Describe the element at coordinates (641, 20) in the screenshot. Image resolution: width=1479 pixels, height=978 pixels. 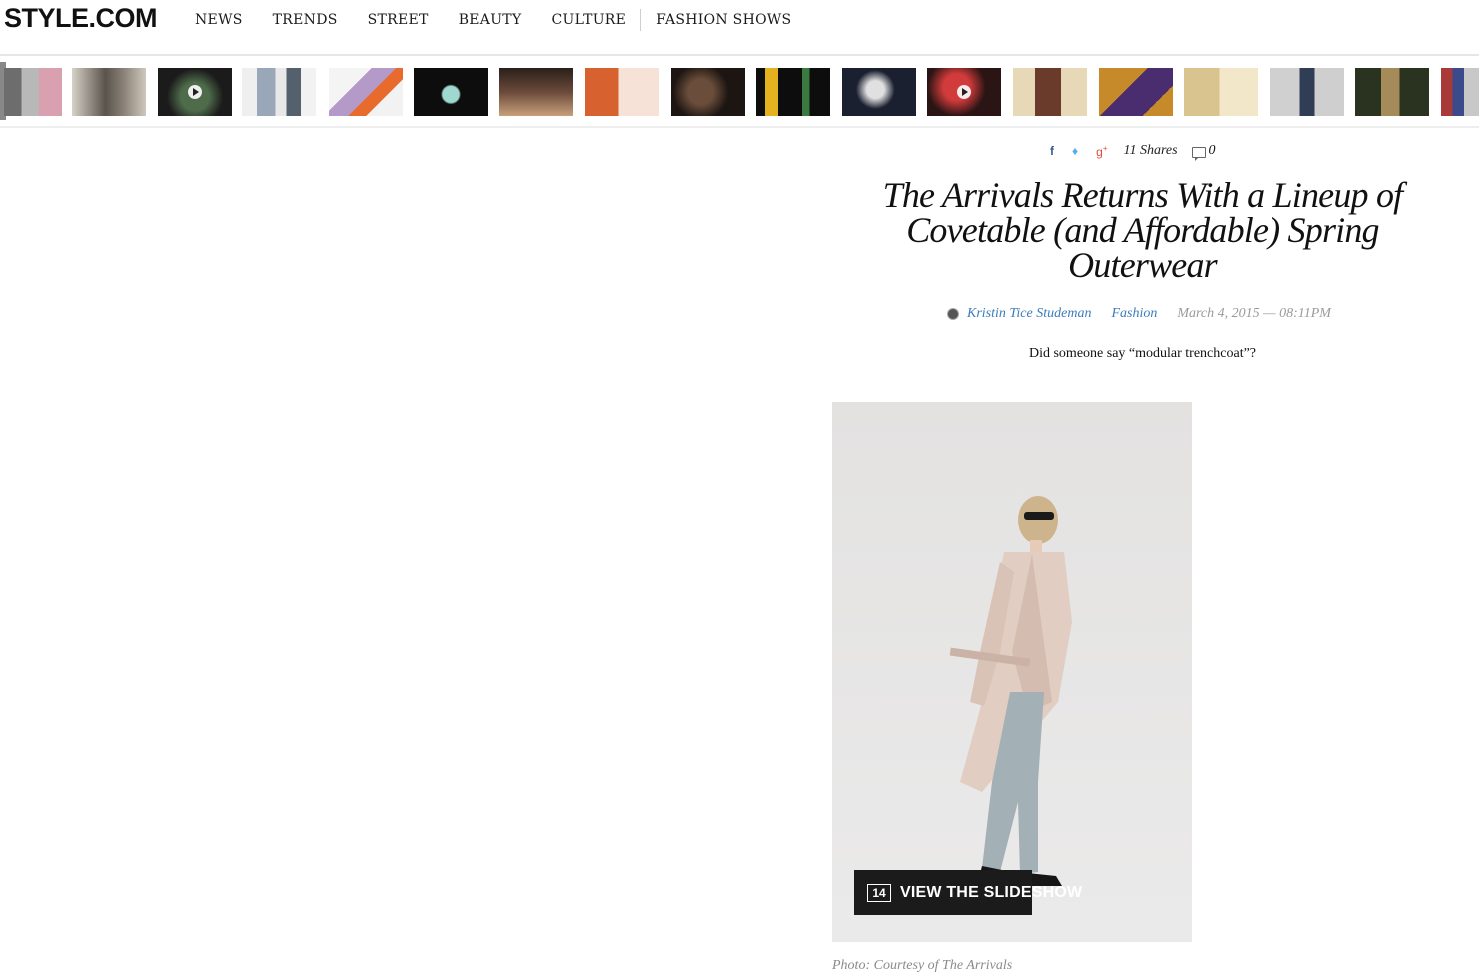
I see `nav-divider` at that location.